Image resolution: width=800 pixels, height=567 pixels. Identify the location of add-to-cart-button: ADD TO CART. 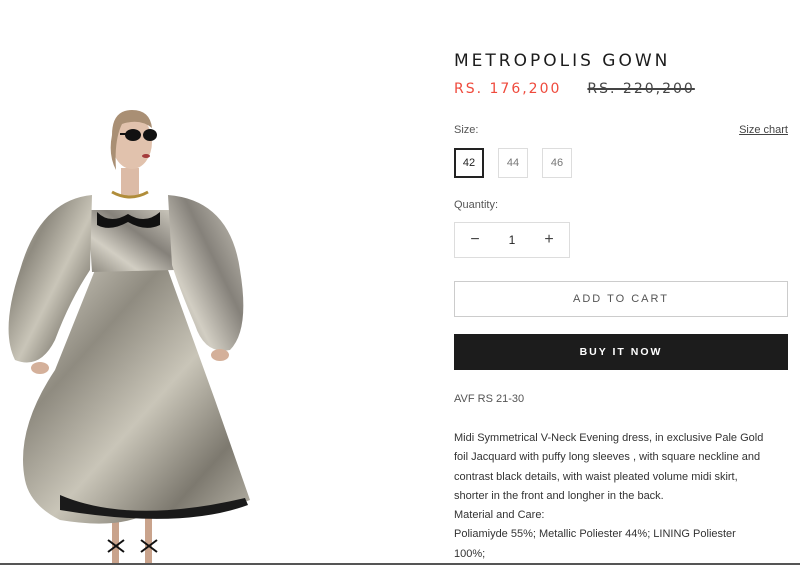
(621, 299).